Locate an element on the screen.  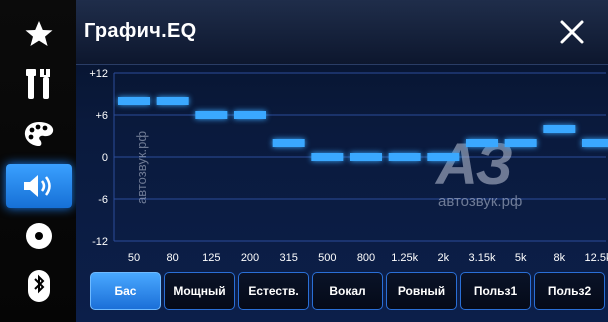
y-tick-label: +12 is located at coordinates (98, 74).